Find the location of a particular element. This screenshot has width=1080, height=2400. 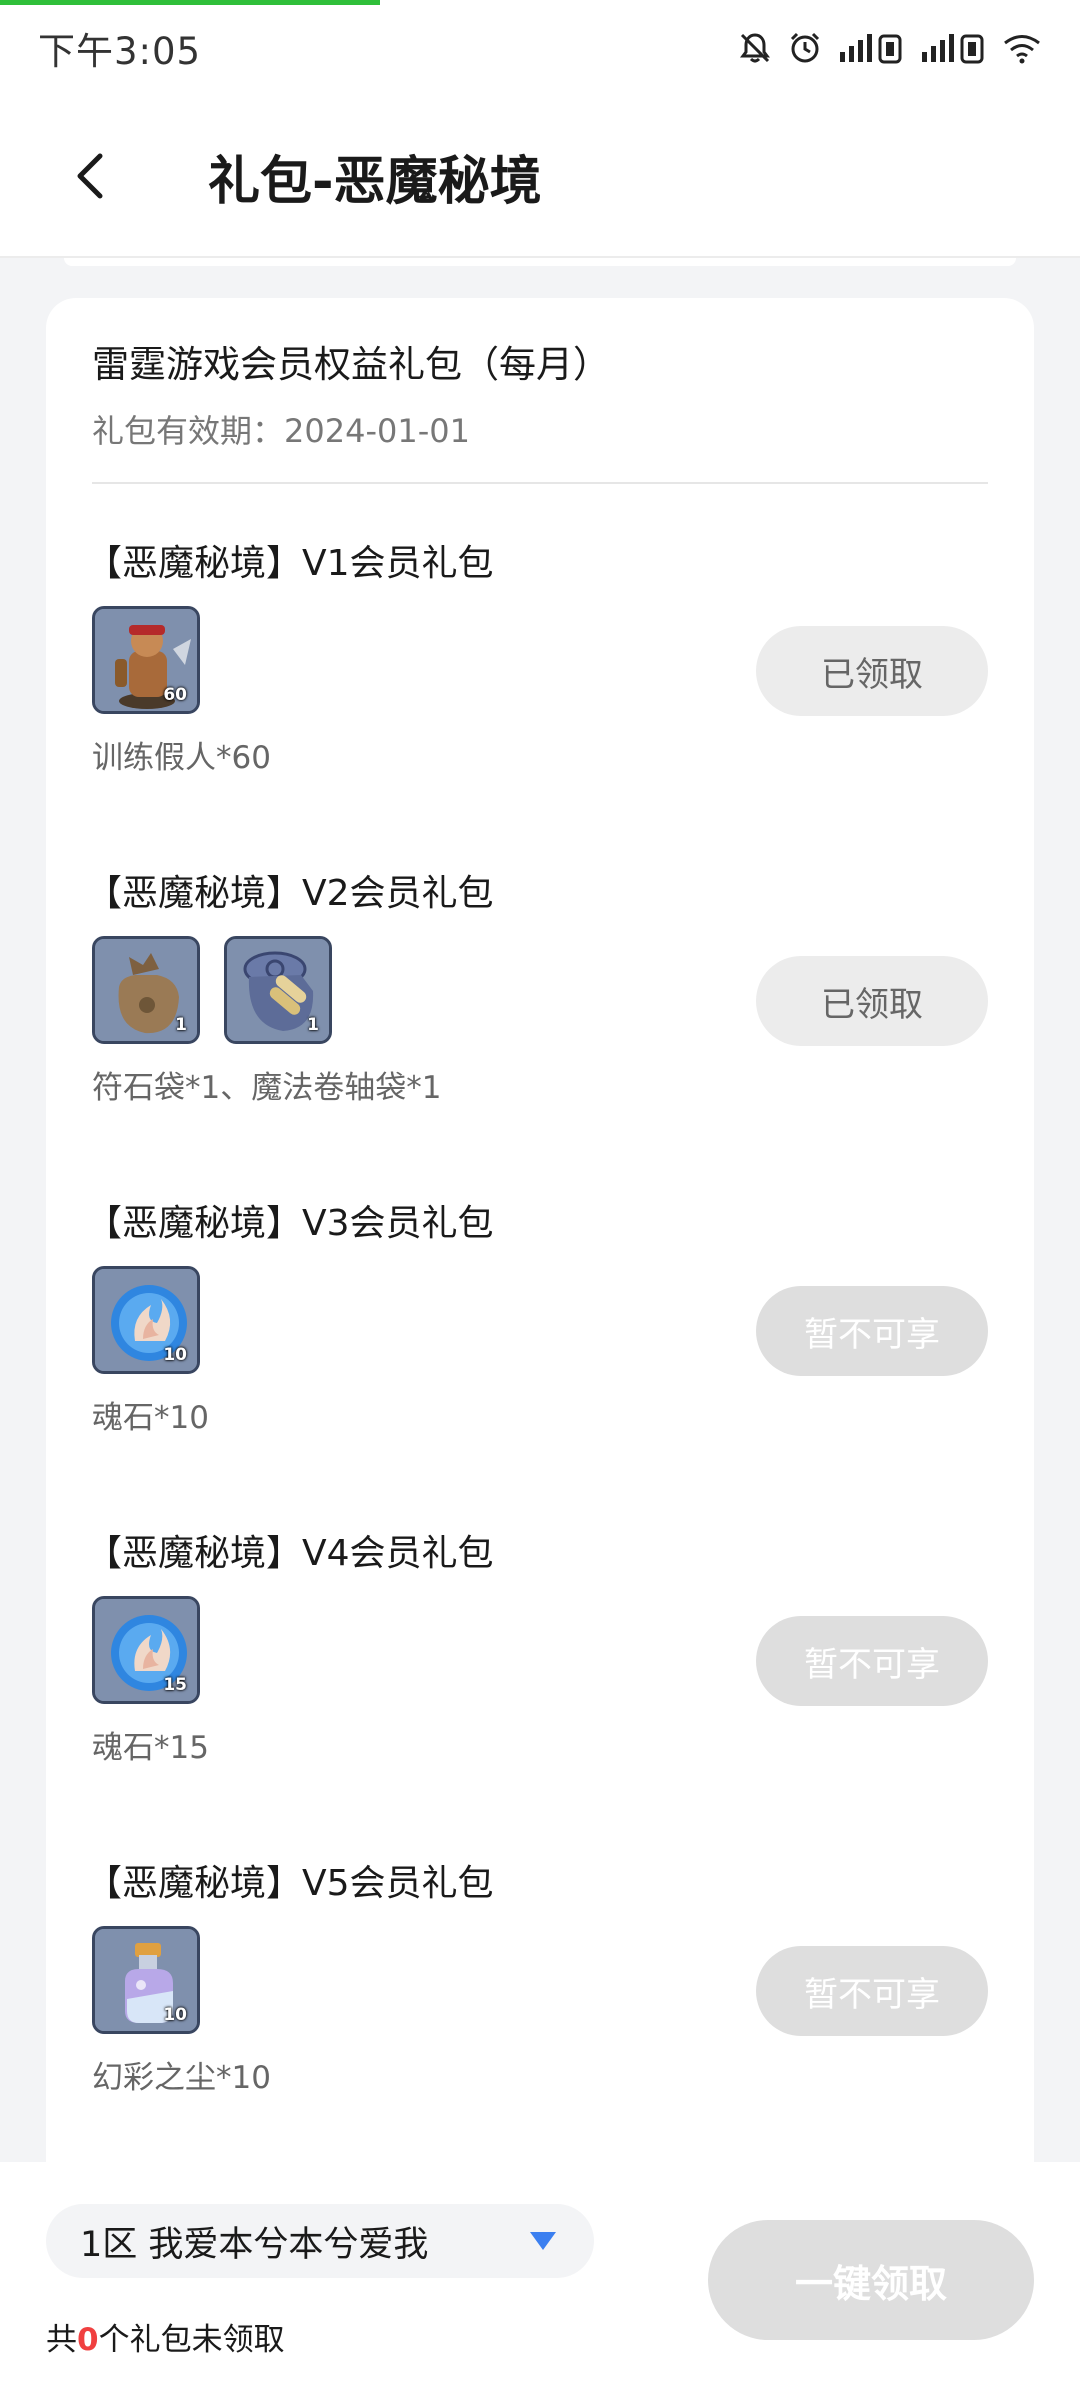

bottom-bar: 1区 我爱本兮本兮爱我 共0个礼包未领取 一键领取 is located at coordinates (540, 2281).